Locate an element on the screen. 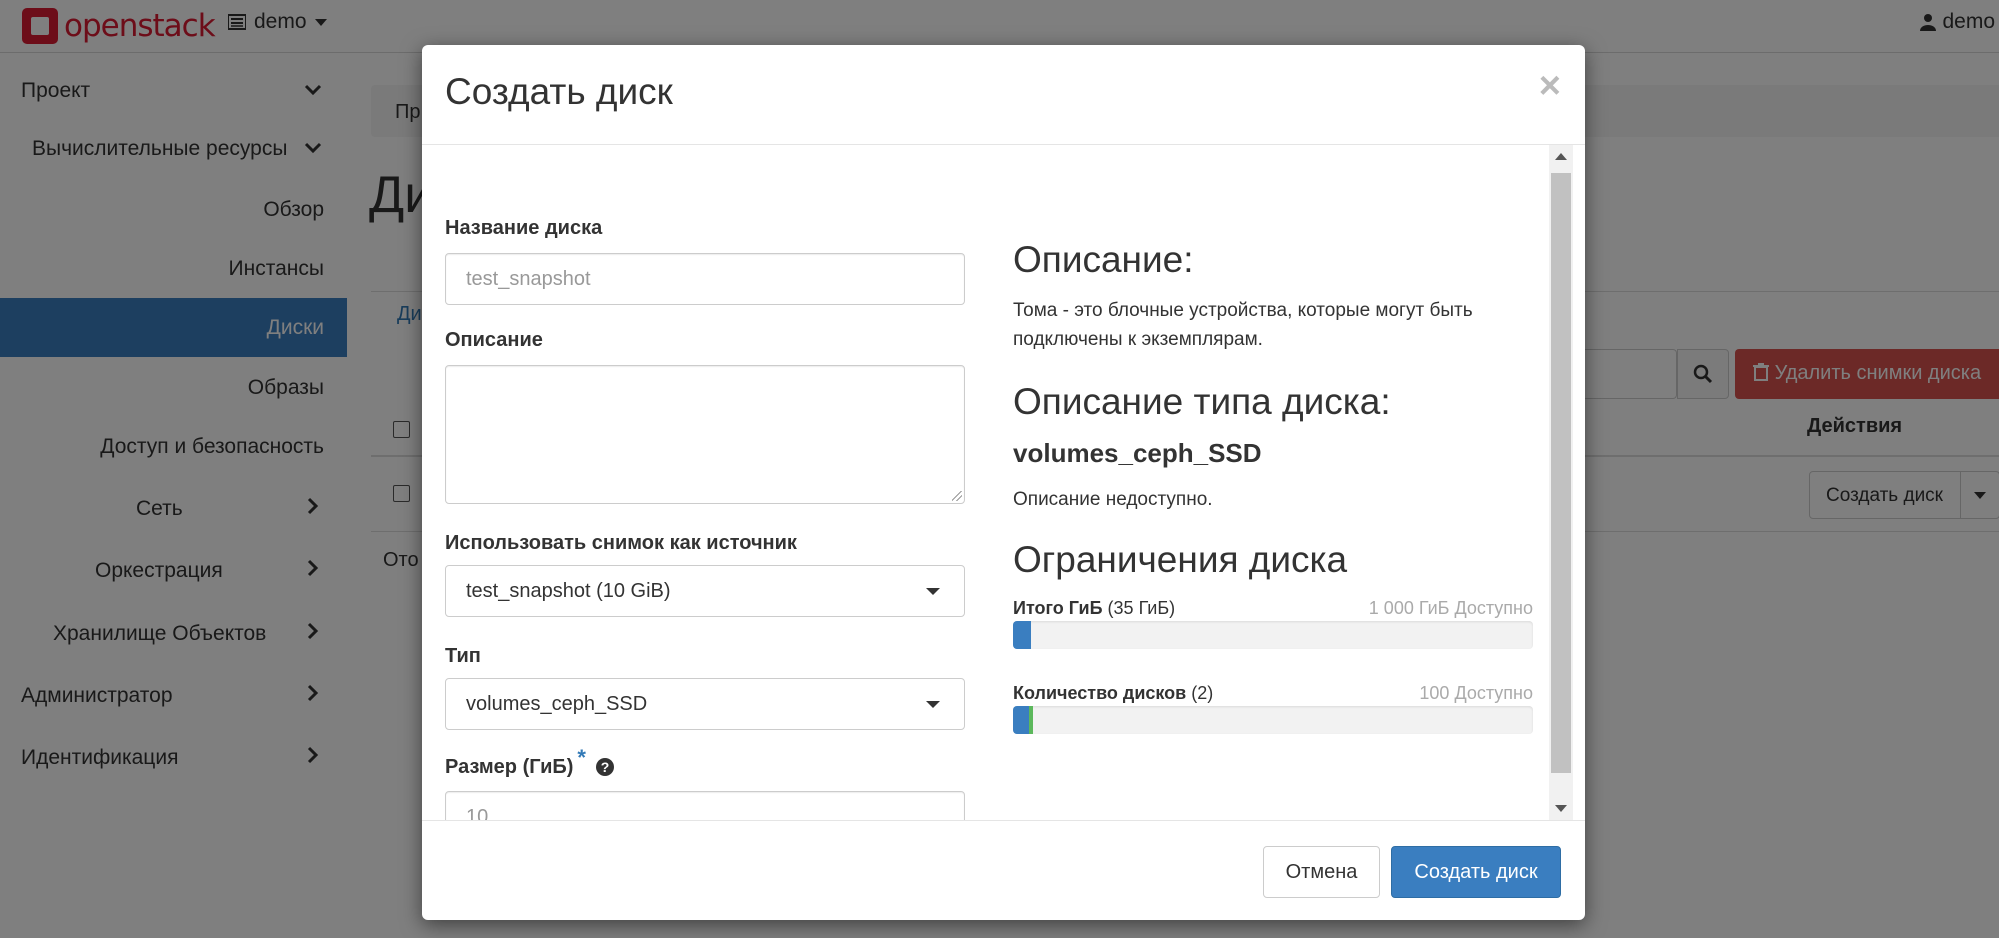 Image resolution: width=1999 pixels, height=938 pixels. modal-footer: Отмена Создать диск is located at coordinates (1003, 870).